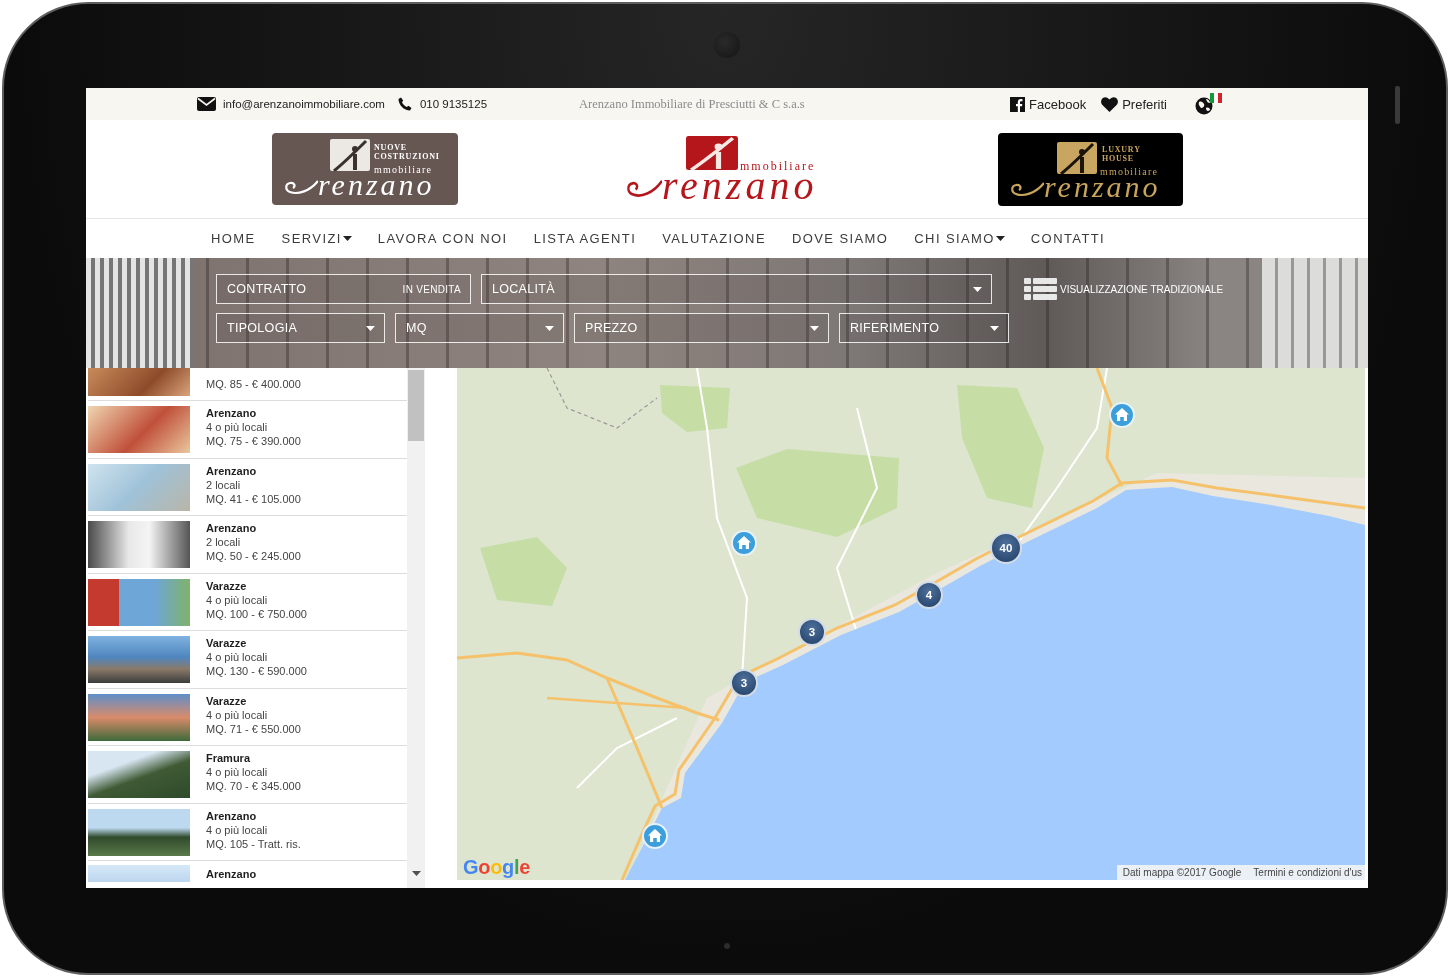 Image resolution: width=1450 pixels, height=977 pixels. What do you see at coordinates (442, 238) in the screenshot?
I see `nav-link: LAVORA CON NOI` at bounding box center [442, 238].